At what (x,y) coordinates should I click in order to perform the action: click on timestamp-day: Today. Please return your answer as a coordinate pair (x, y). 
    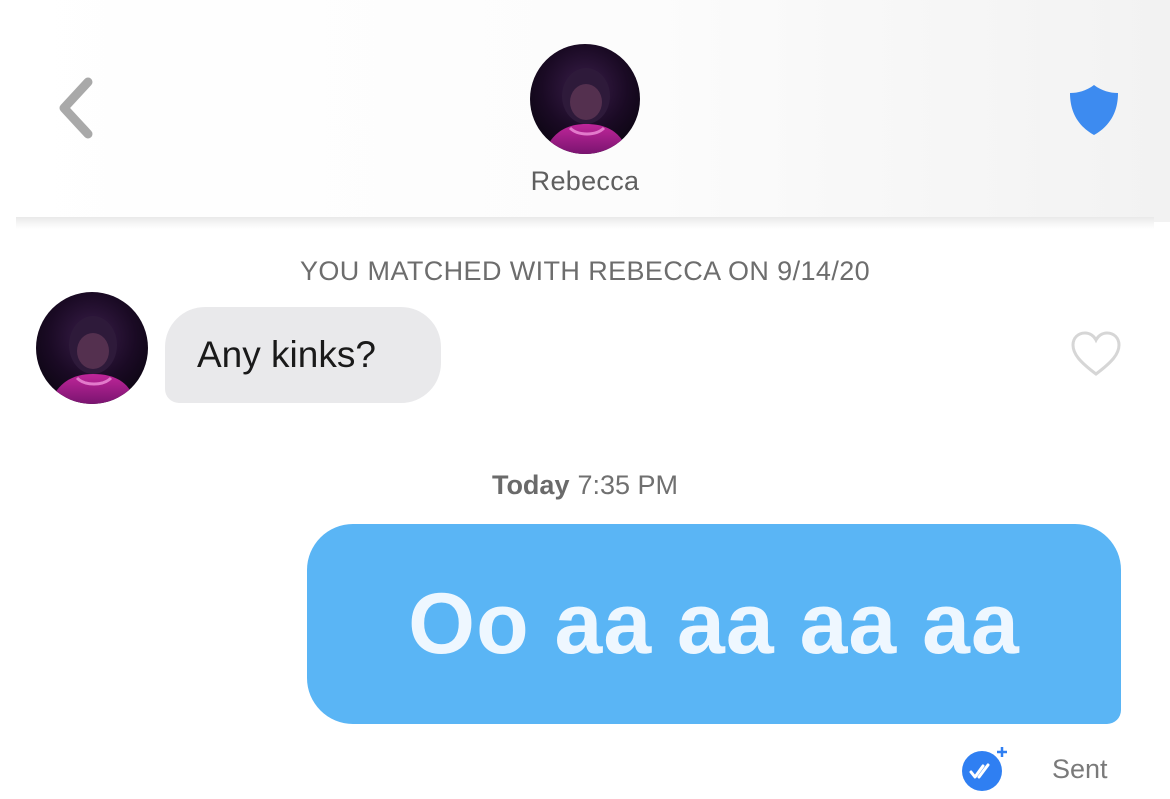
    Looking at the image, I should click on (530, 485).